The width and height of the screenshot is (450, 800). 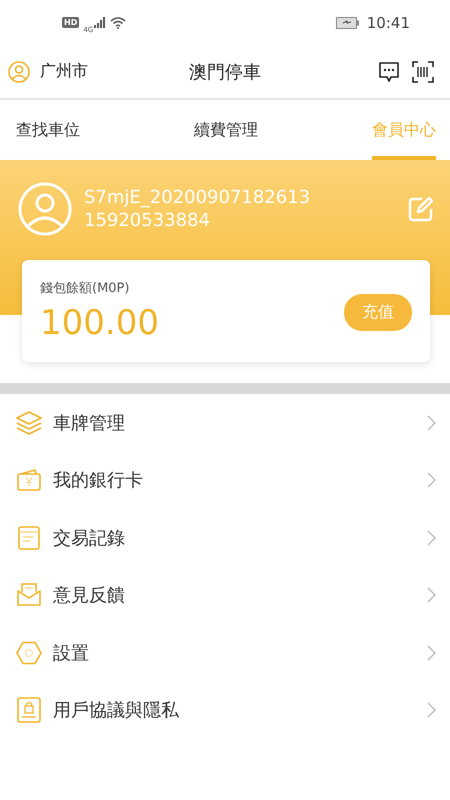 I want to click on chat-icon, so click(x=389, y=71).